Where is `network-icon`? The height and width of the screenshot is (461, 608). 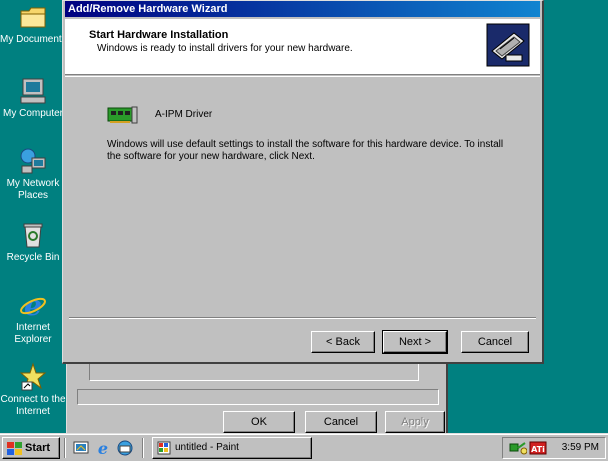
network-icon is located at coordinates (33, 161).